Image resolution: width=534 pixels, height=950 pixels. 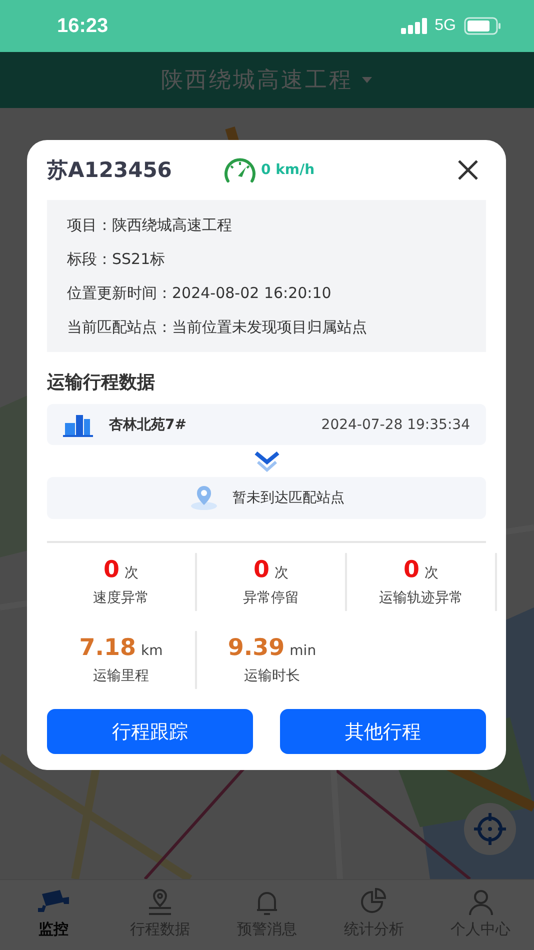 I want to click on stat-label: 运输轨迹异常, so click(x=421, y=598).